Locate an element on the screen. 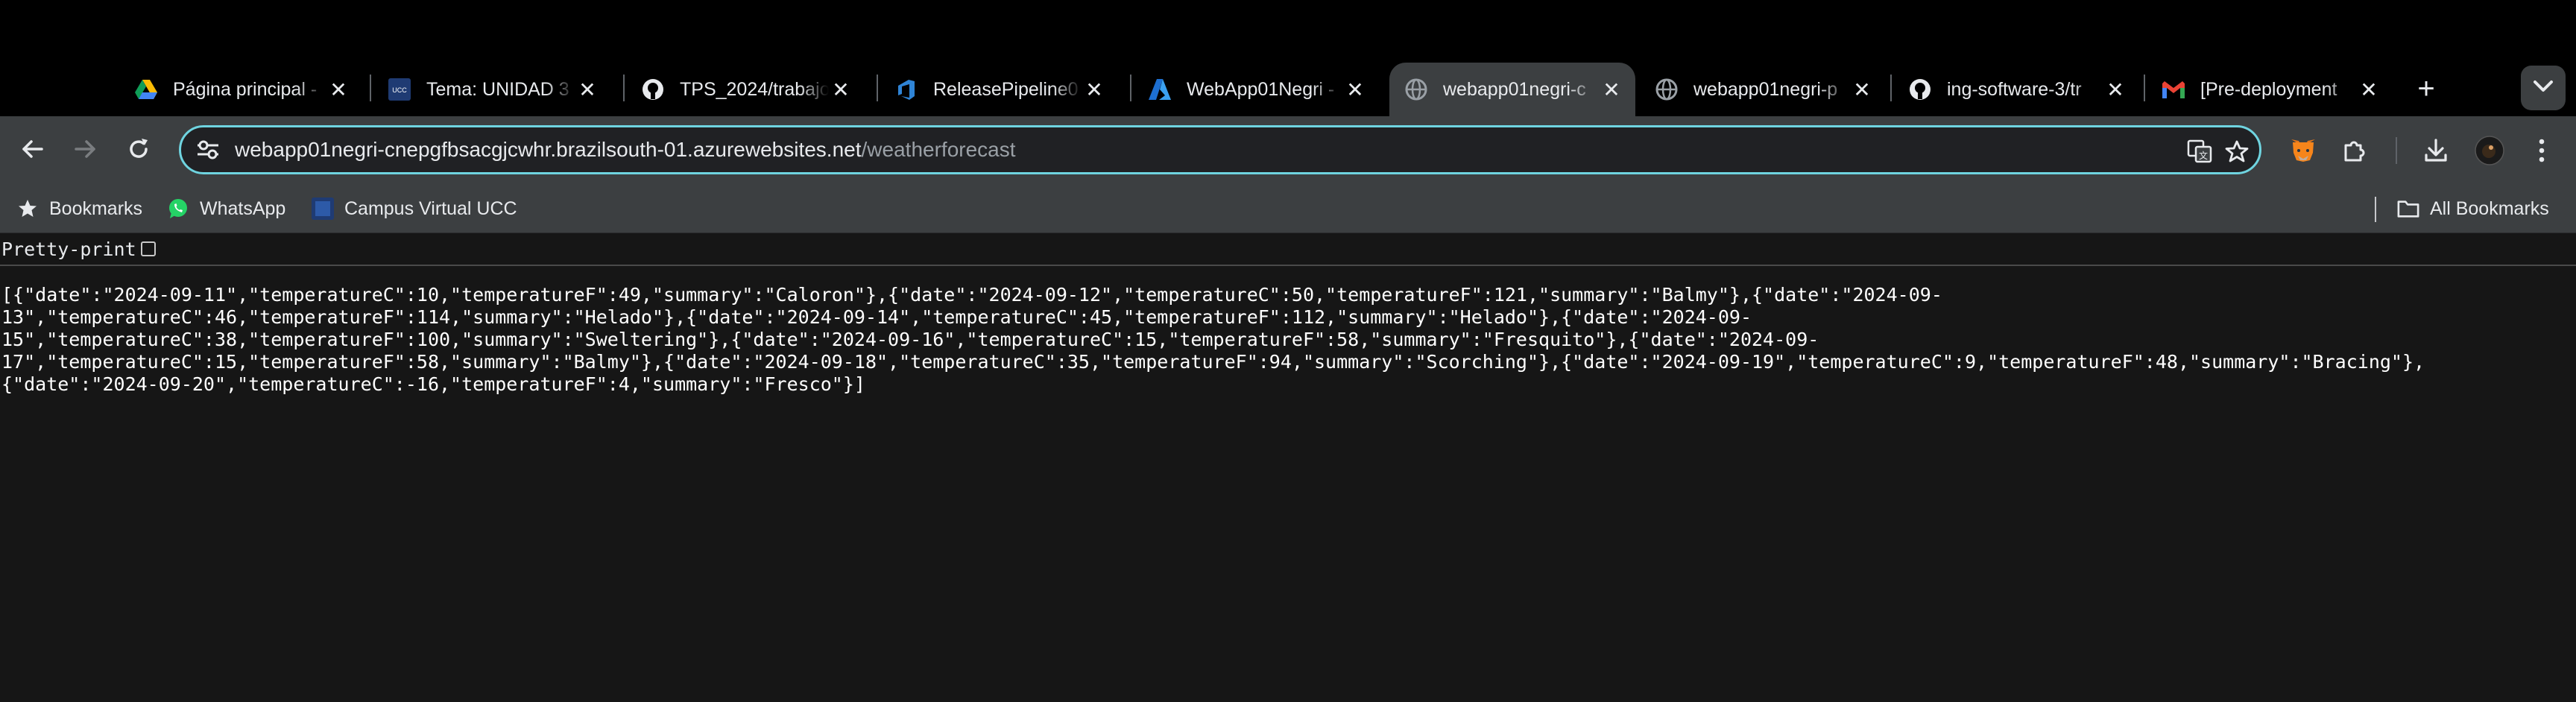  tab-webapp01negri-weatherforecast: webapp01negri-c ✕ is located at coordinates (1512, 89).